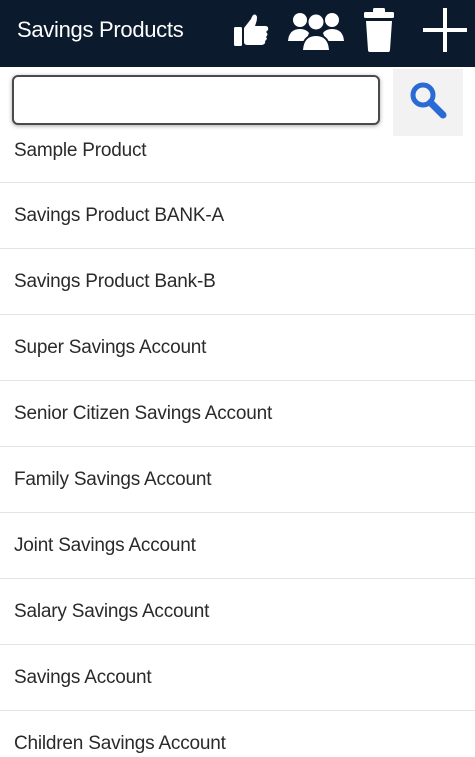  Describe the element at coordinates (115, 281) in the screenshot. I see `list-item-label: Savings Product Bank-B` at that location.